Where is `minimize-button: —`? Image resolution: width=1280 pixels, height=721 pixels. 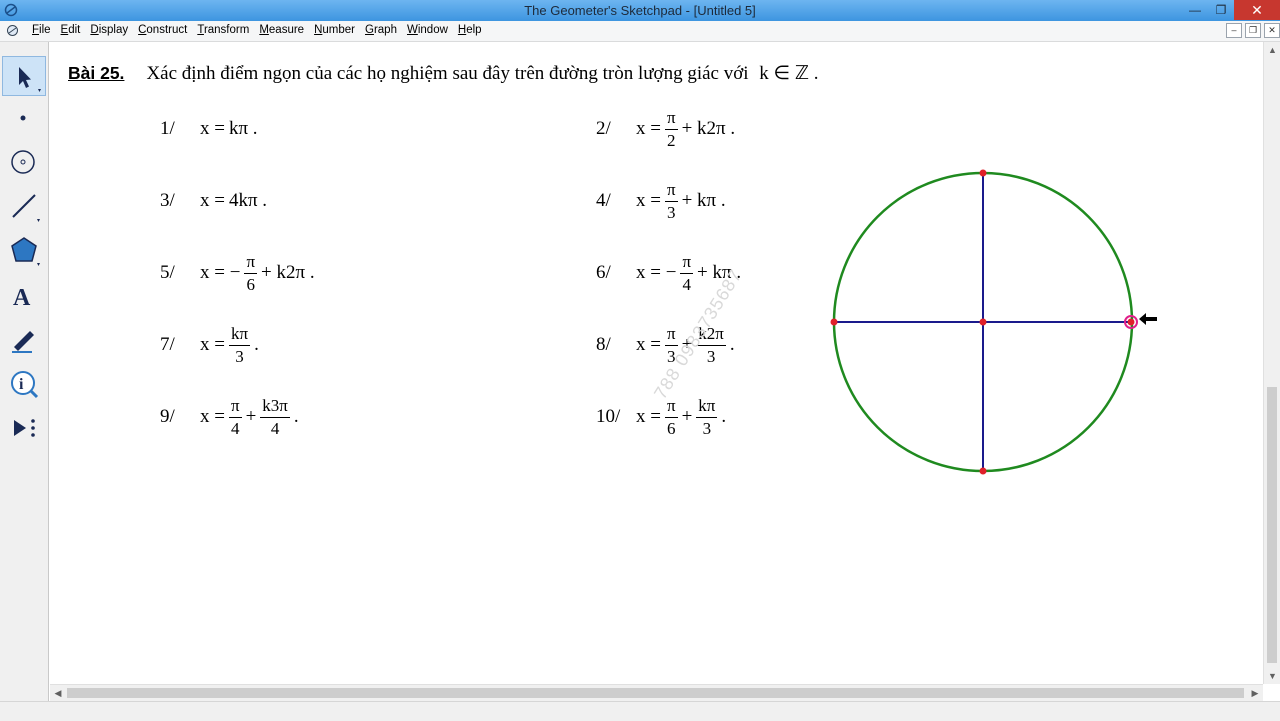 minimize-button: — is located at coordinates (1195, 10).